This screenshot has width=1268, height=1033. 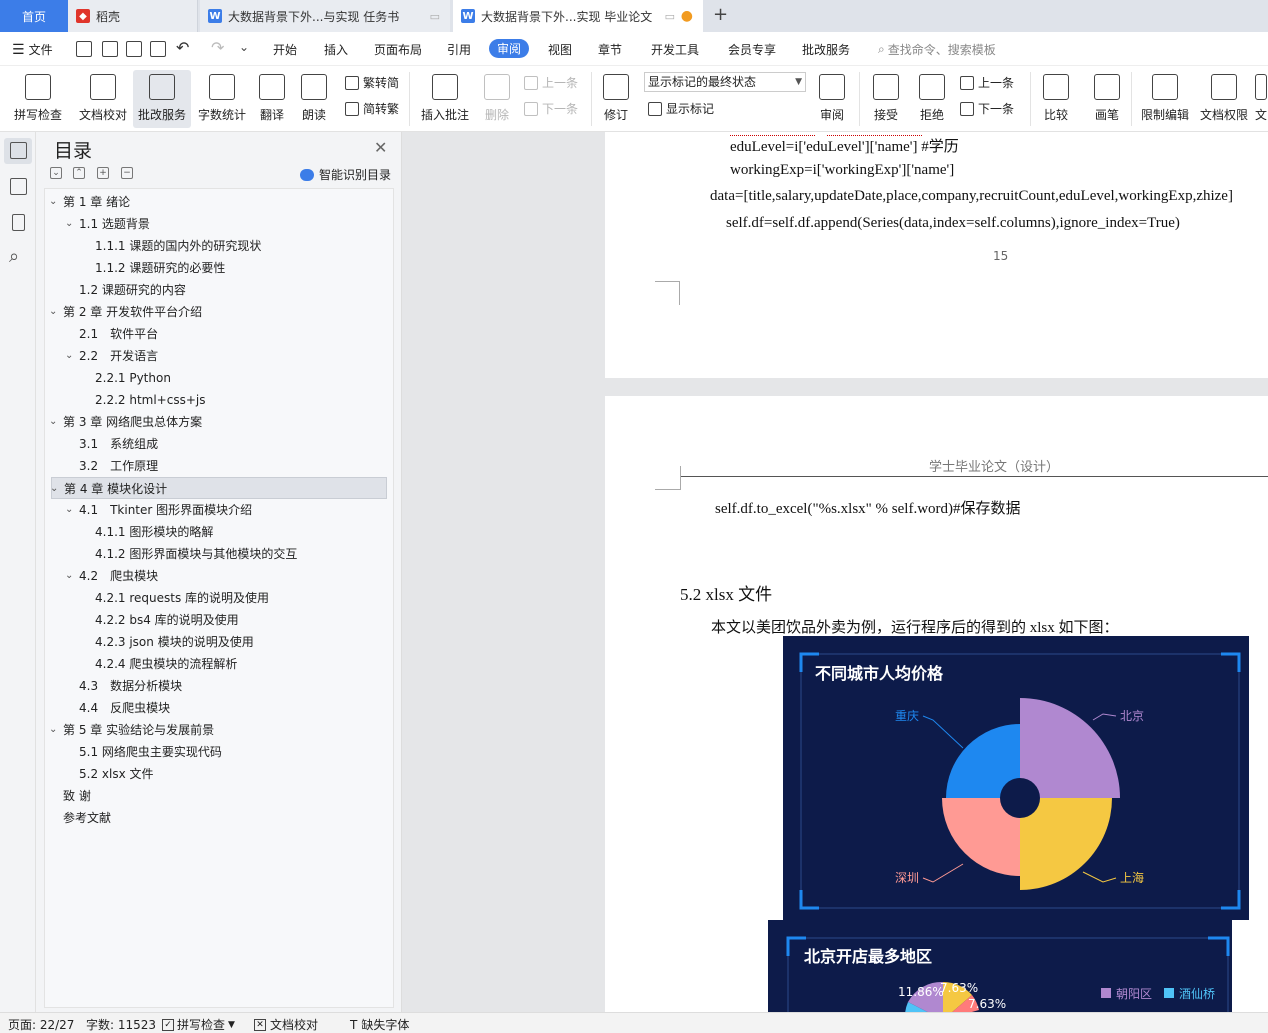 I want to click on quick-access-more-icon: ⌄, so click(x=244, y=47).